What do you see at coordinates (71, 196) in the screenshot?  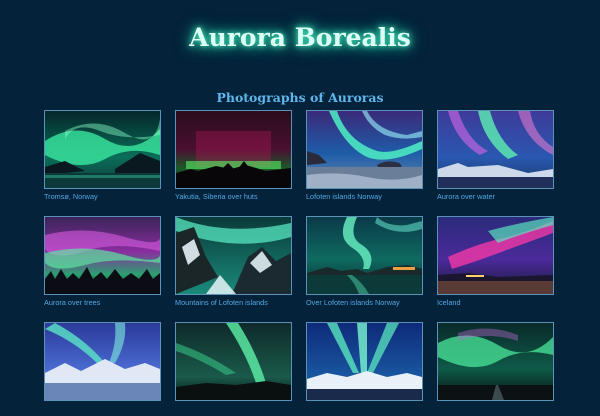 I see `photo-caption: Tromsø, Norway` at bounding box center [71, 196].